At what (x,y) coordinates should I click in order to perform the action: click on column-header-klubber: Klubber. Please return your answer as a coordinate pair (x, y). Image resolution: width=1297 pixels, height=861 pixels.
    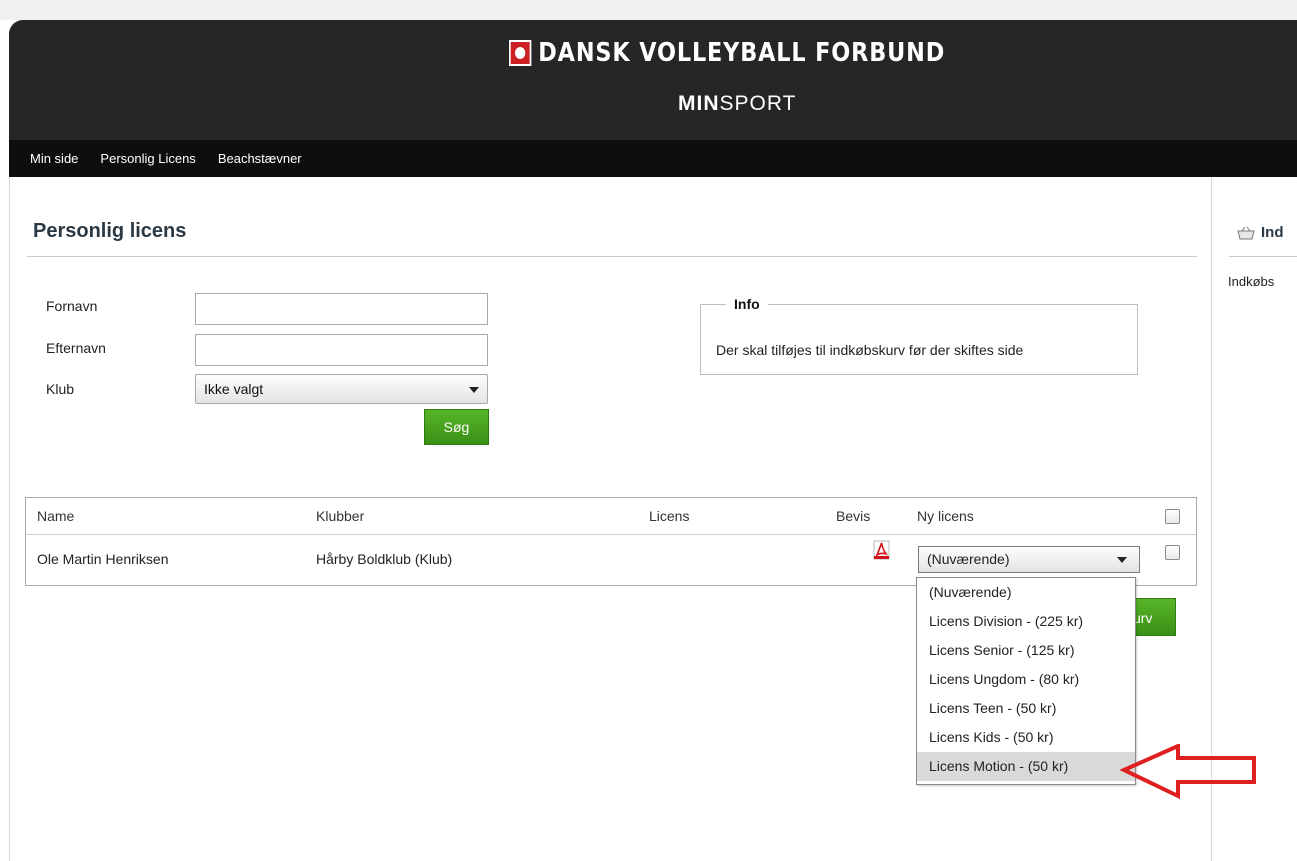
    Looking at the image, I should click on (340, 516).